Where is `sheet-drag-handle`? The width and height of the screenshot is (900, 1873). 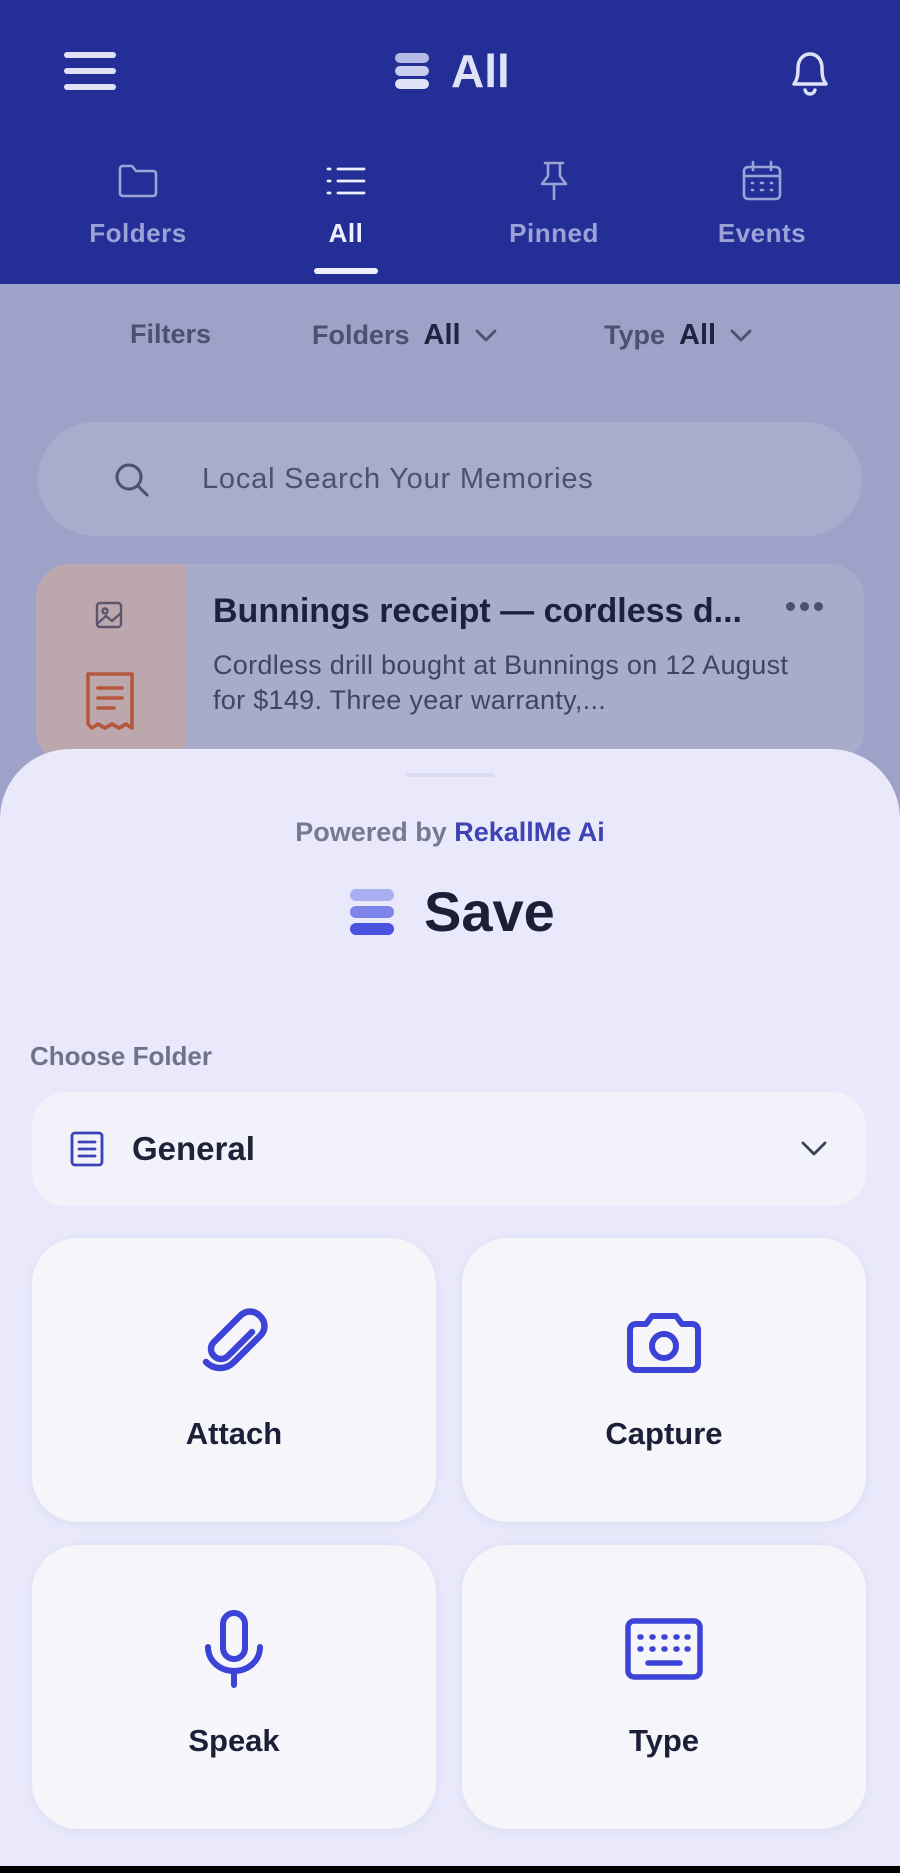
sheet-drag-handle is located at coordinates (450, 775).